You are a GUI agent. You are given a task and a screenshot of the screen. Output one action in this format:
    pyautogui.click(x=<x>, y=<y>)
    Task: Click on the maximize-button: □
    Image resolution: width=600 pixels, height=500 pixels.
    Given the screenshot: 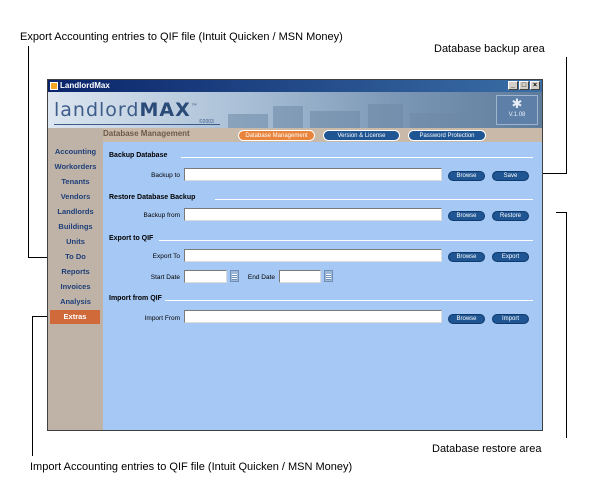 What is the action you would take?
    pyautogui.click(x=524, y=85)
    